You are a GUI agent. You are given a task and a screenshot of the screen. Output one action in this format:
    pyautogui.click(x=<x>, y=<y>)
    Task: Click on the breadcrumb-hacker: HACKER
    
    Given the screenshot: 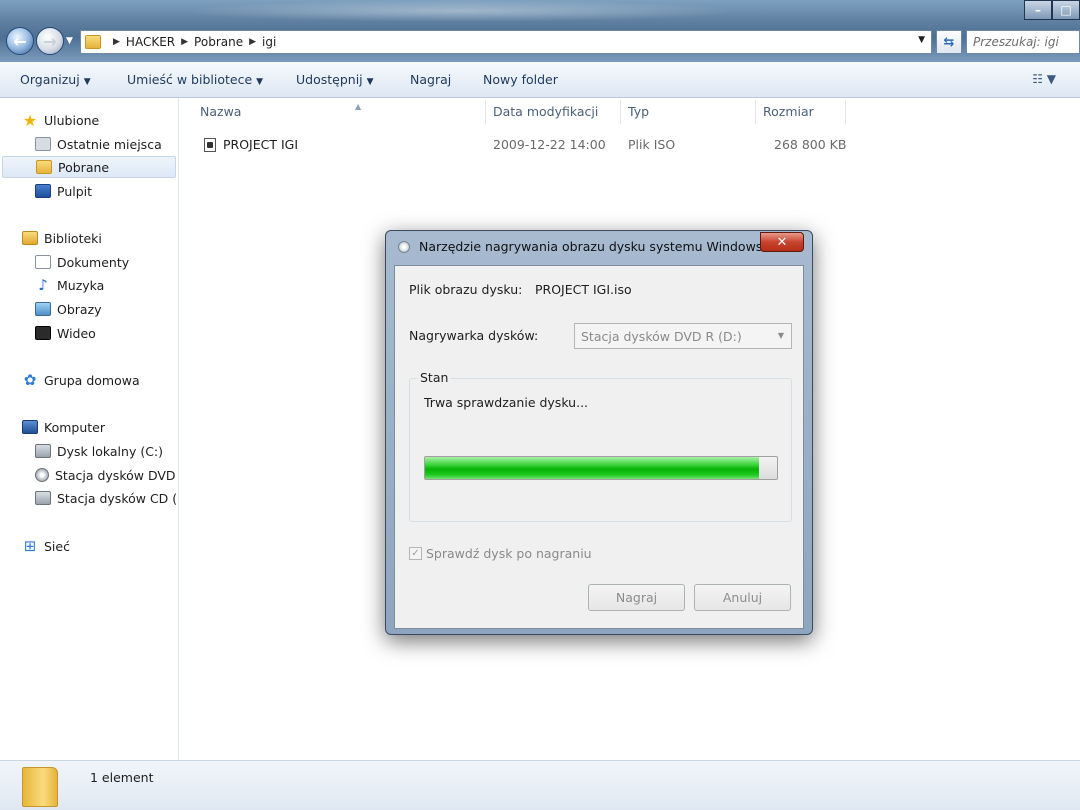 What is the action you would take?
    pyautogui.click(x=150, y=42)
    